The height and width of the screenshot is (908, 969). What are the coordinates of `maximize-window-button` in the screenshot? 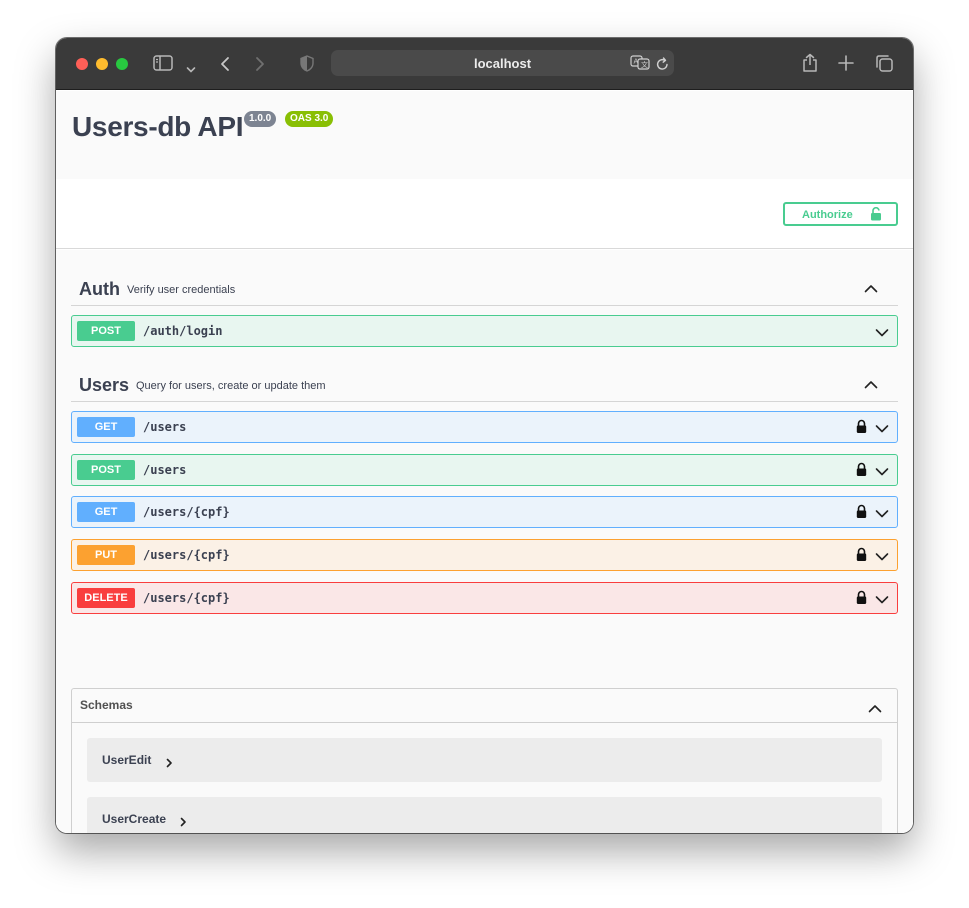 It's located at (122, 64).